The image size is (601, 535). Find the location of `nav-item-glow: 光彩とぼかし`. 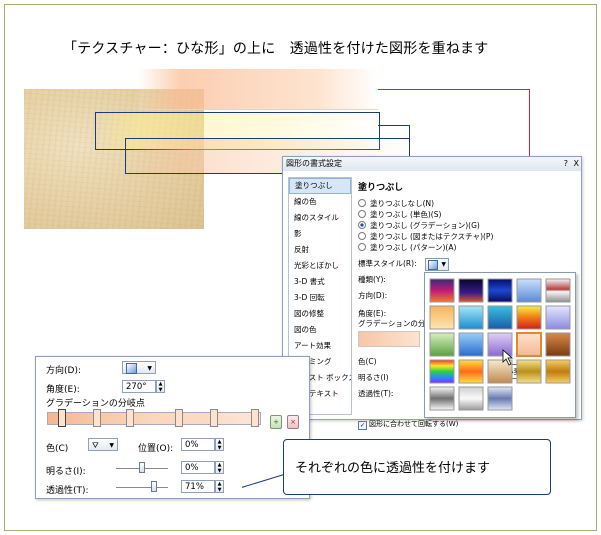

nav-item-glow: 光彩とぼかし is located at coordinates (320, 266).